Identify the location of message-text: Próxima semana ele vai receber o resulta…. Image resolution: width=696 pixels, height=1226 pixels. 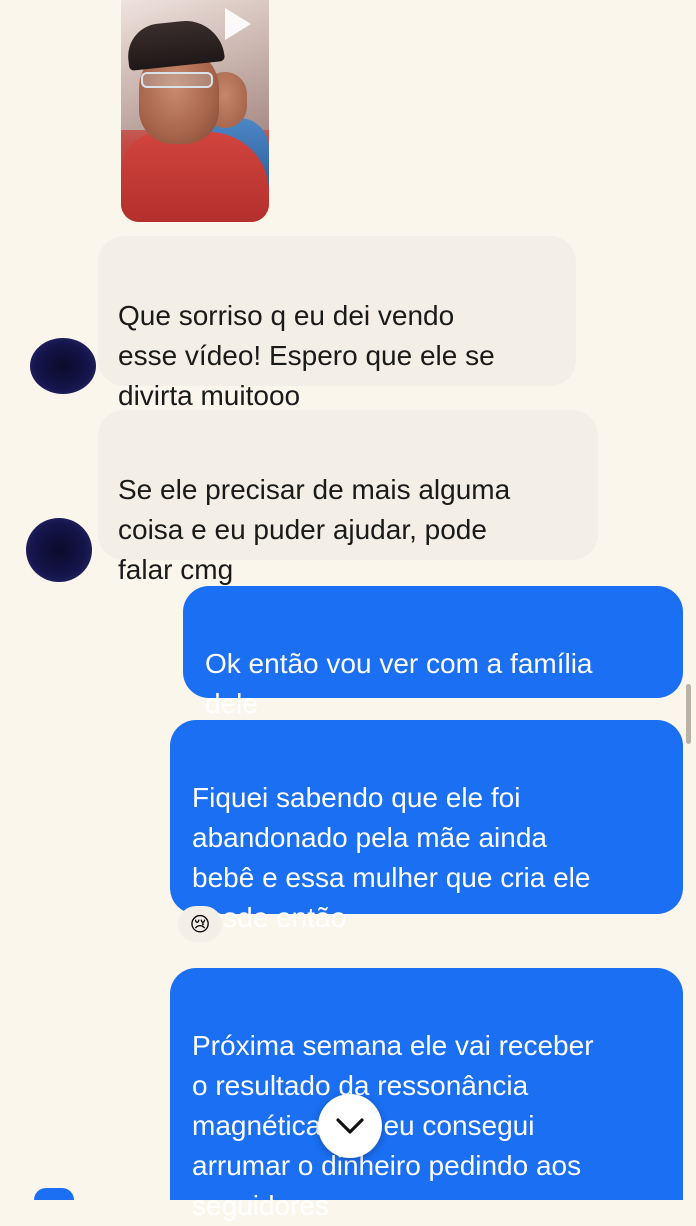
(393, 1125).